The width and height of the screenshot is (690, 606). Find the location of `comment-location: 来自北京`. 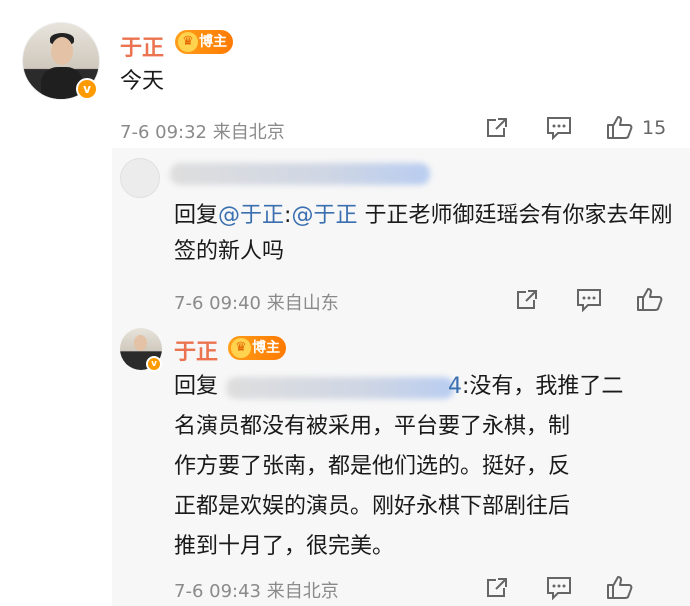

comment-location: 来自北京 is located at coordinates (248, 132).